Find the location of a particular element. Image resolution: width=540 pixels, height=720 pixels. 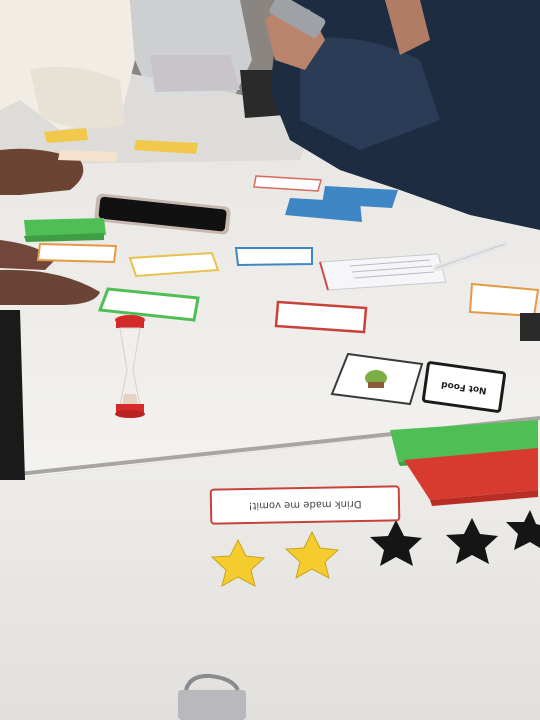

blue-bordered-card is located at coordinates (273, 257).